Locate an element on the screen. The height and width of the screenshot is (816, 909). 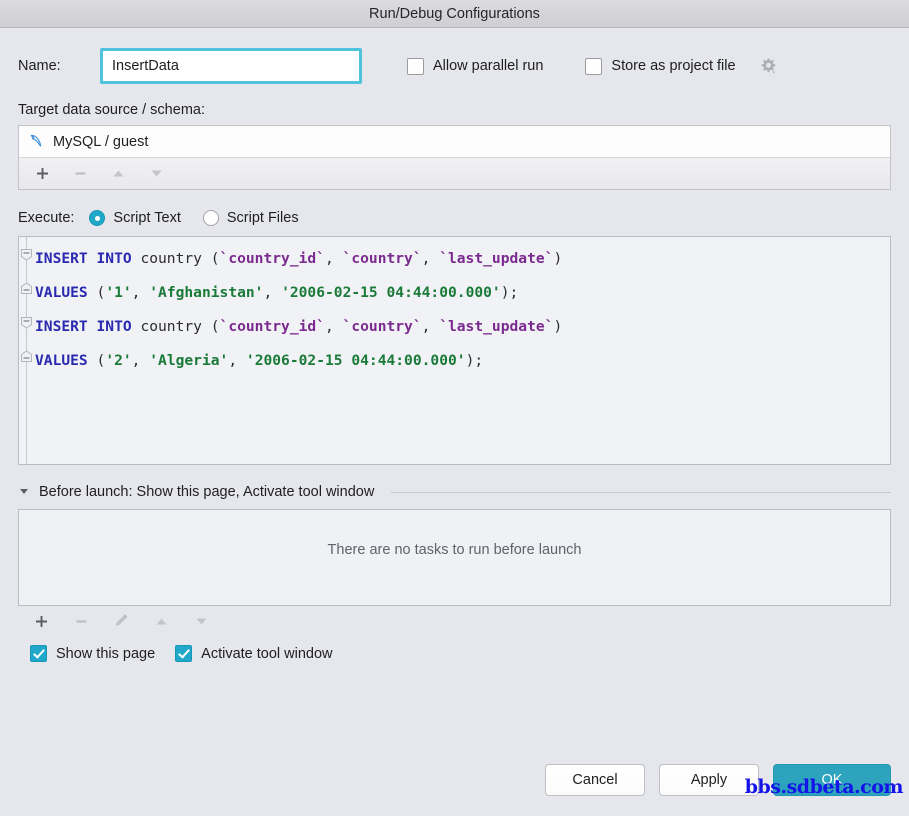
move-task-down-button is located at coordinates (201, 621).